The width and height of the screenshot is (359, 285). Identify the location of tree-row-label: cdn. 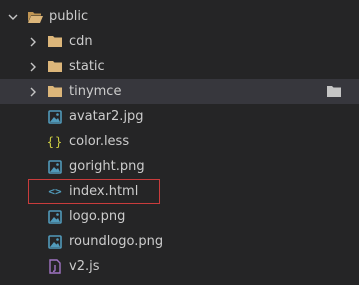
(81, 41).